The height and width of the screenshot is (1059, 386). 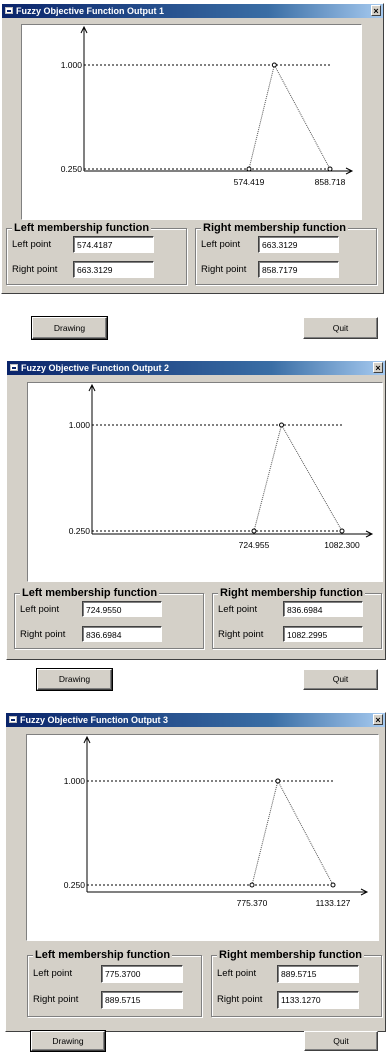 I want to click on right-point-field: 1133.1270, so click(x=318, y=1000).